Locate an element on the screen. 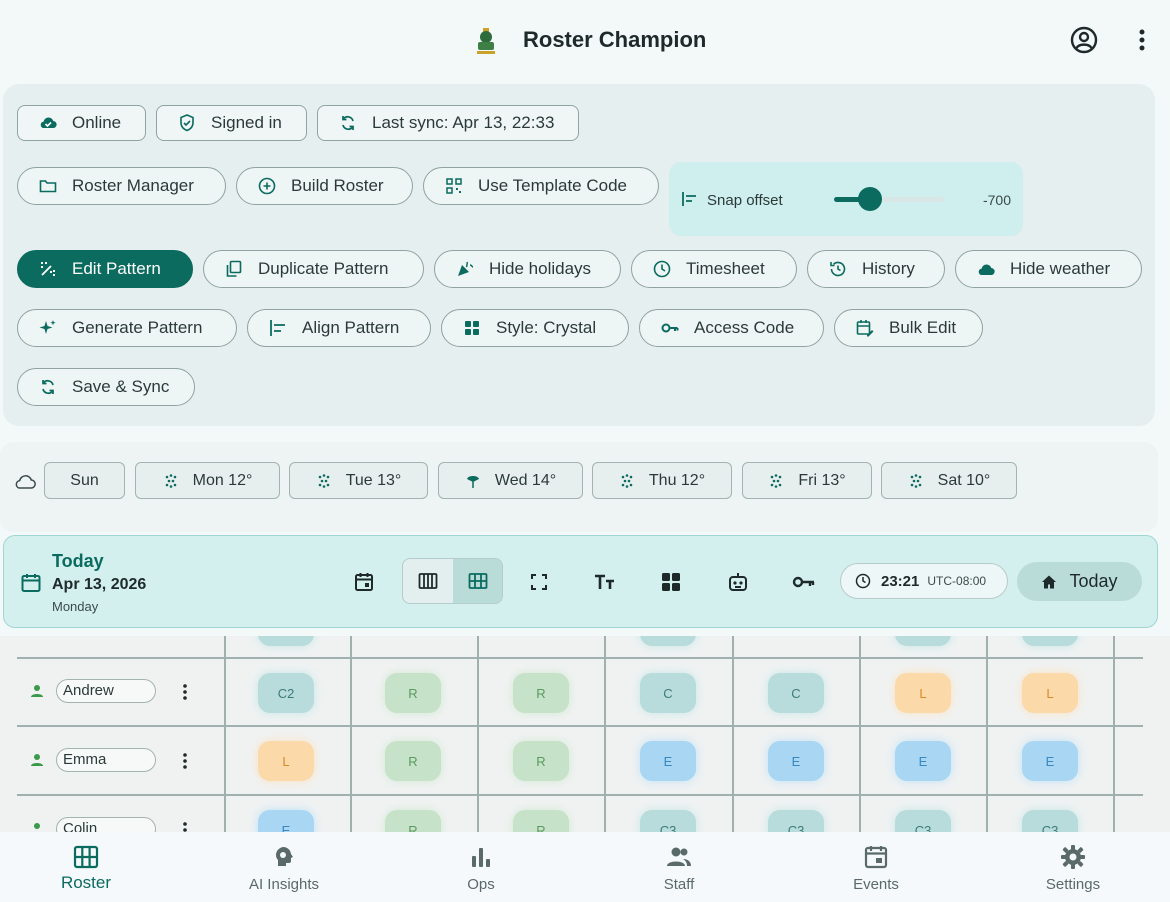 The height and width of the screenshot is (902, 1170). edit-pattern-label: Edit Pattern is located at coordinates (116, 268).